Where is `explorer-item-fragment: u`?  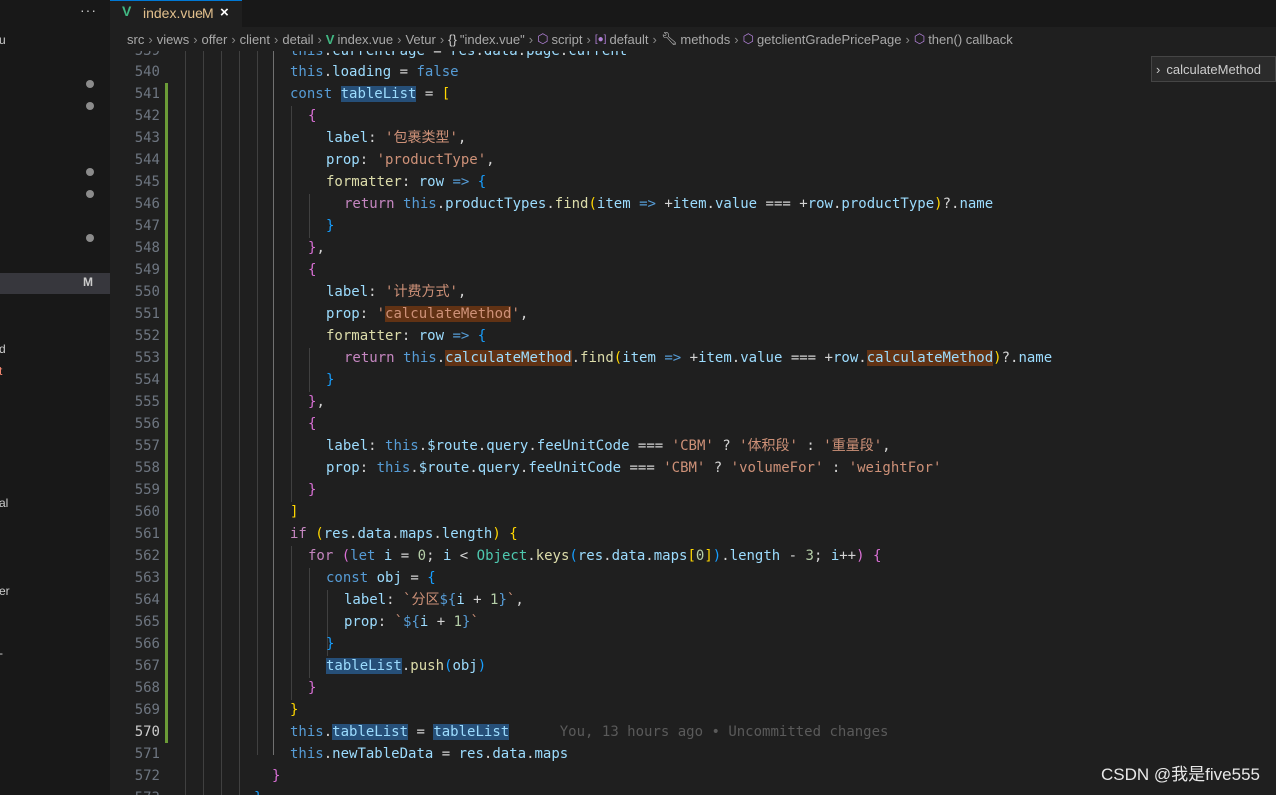 explorer-item-fragment: u is located at coordinates (3, 40).